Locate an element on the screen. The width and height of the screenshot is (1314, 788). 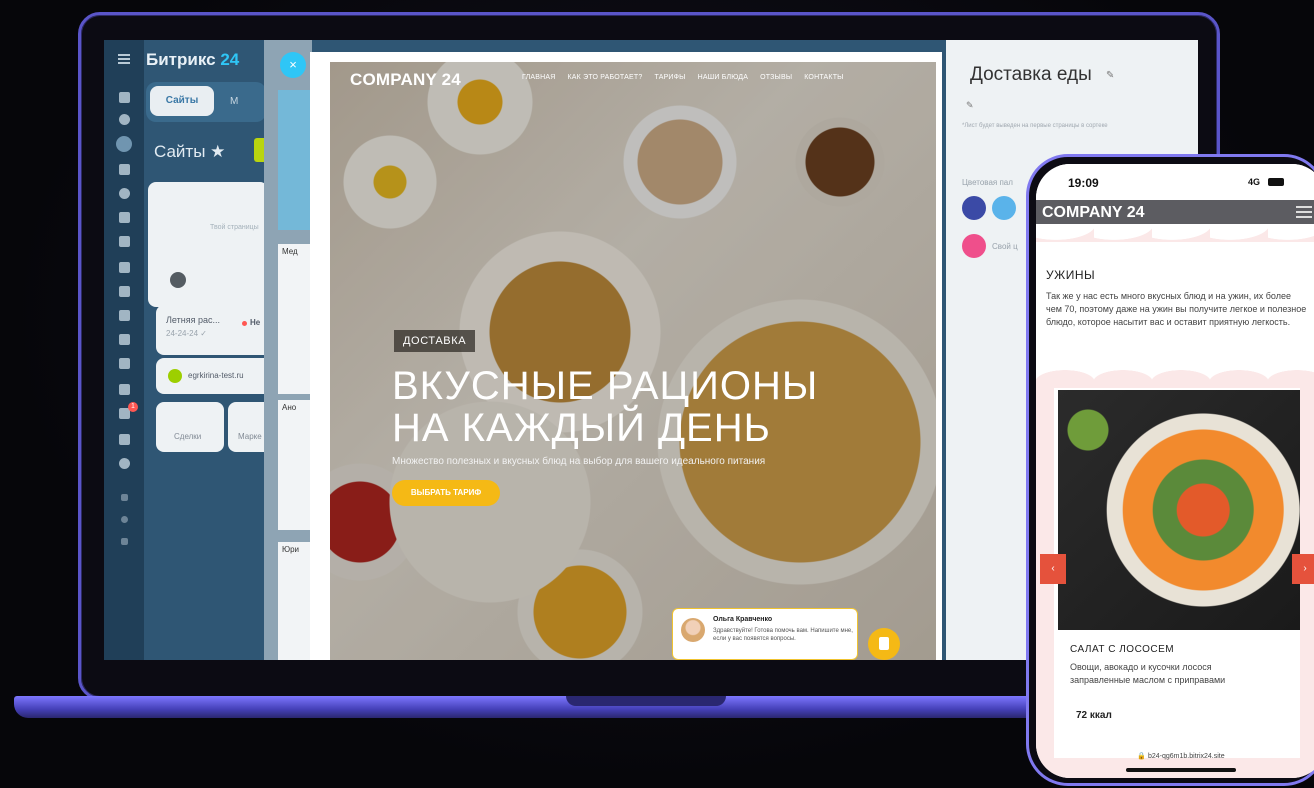
browser-url: 🔒 b24-qg6m1b.bitrix24.site is located at coordinates (1175, 756).